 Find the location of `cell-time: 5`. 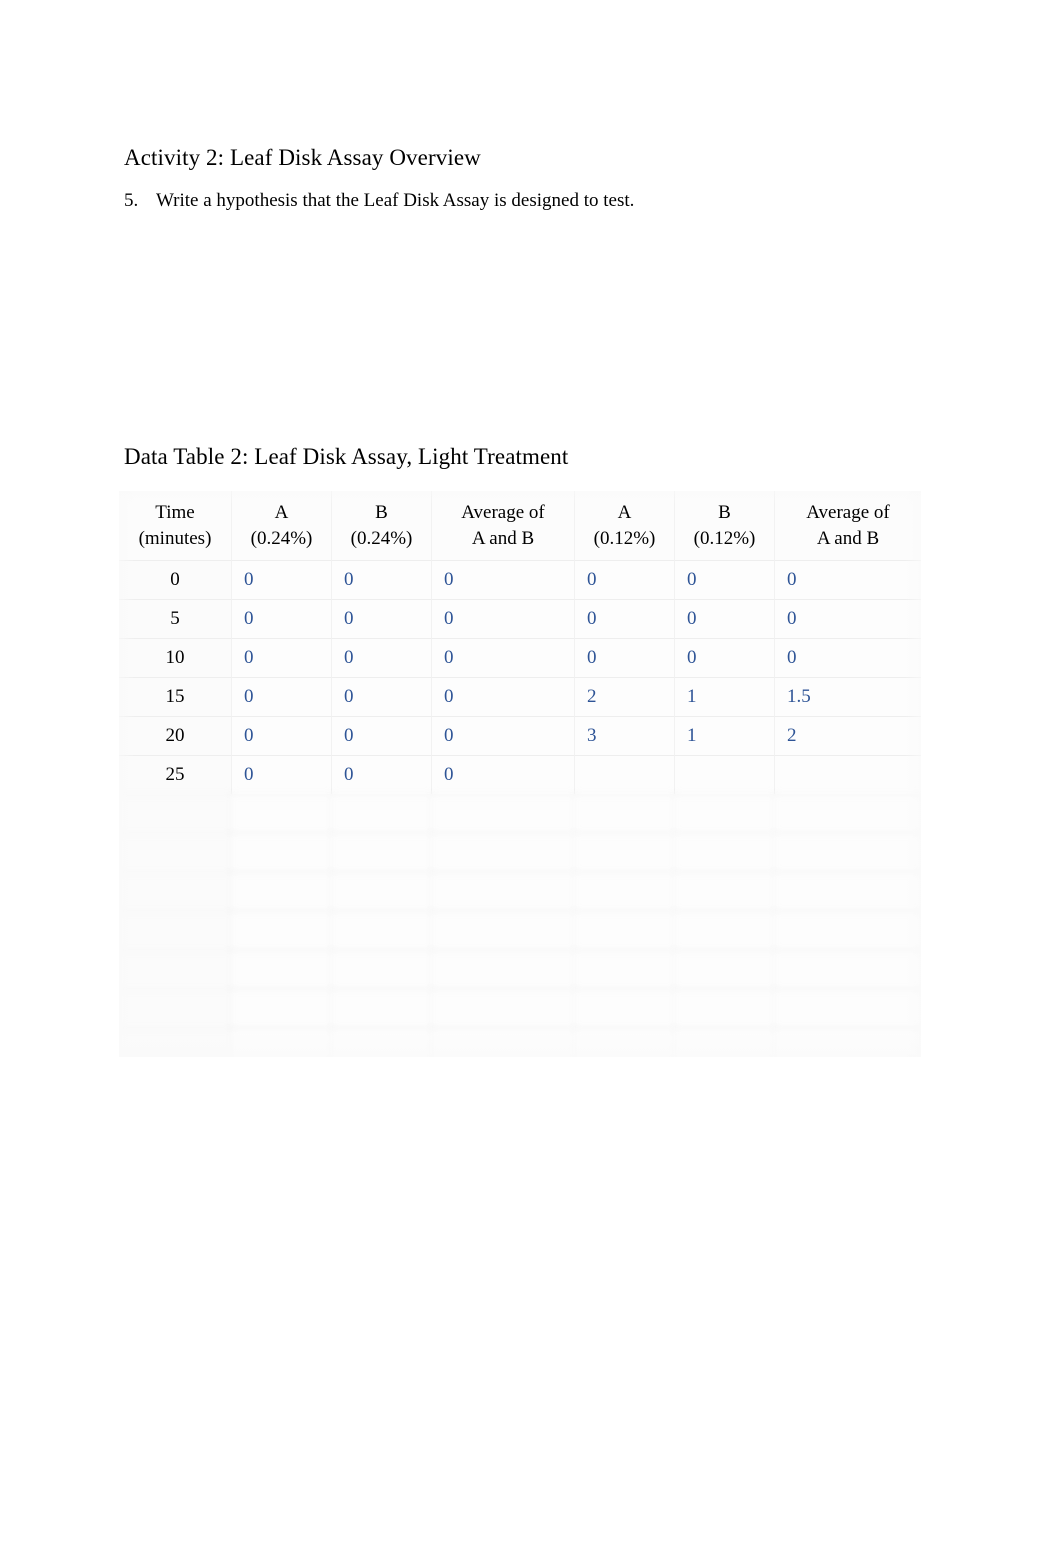

cell-time: 5 is located at coordinates (175, 618).